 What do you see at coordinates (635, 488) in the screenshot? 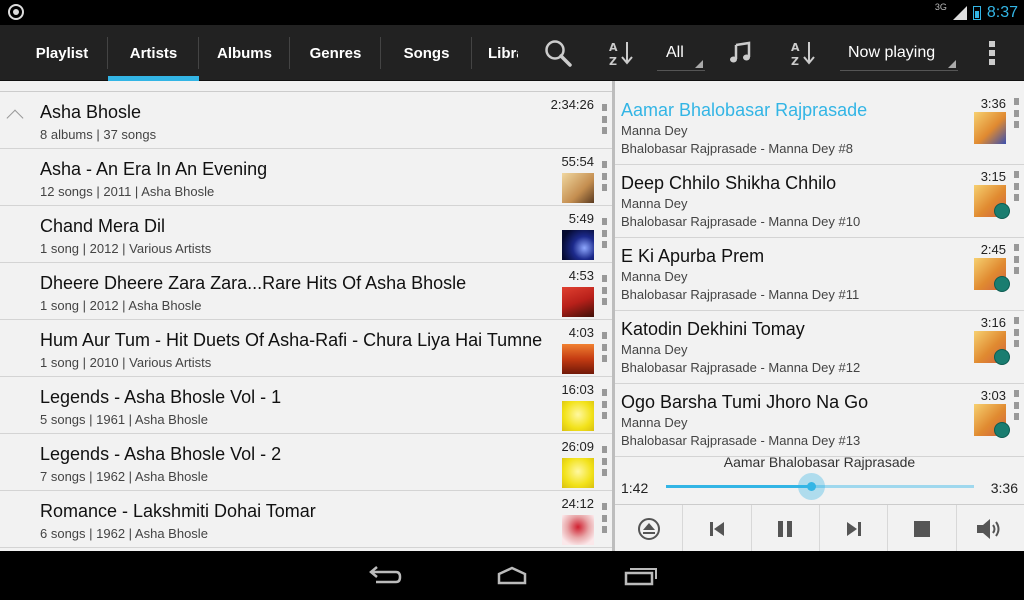
I see `elapsed-time: 1:42` at bounding box center [635, 488].